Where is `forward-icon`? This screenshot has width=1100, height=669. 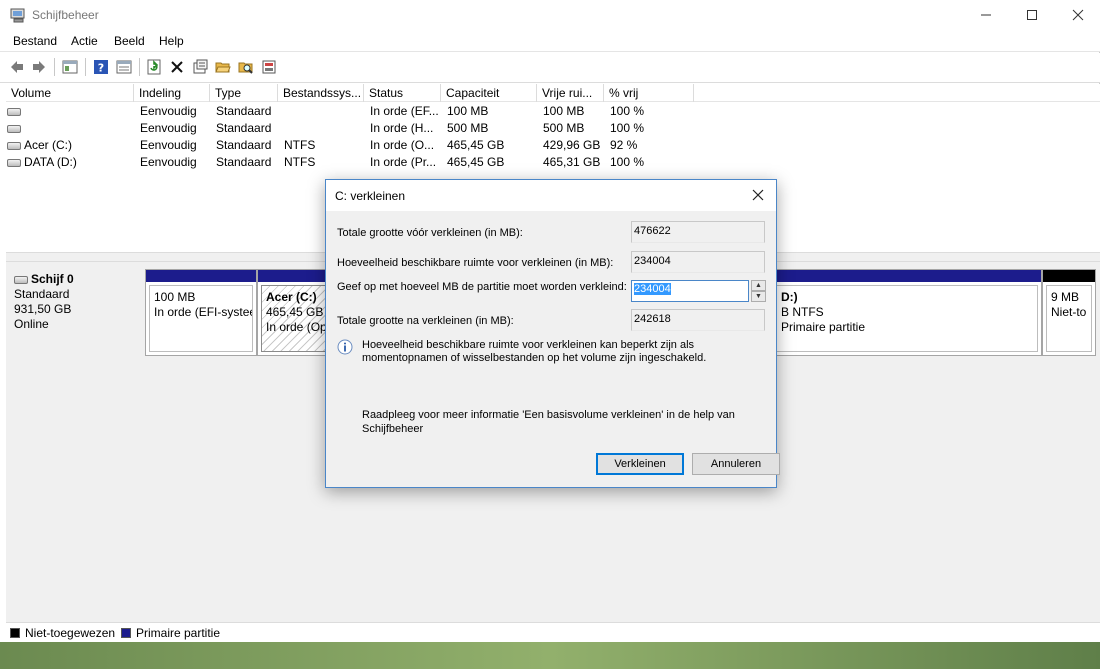
forward-icon is located at coordinates (39, 67).